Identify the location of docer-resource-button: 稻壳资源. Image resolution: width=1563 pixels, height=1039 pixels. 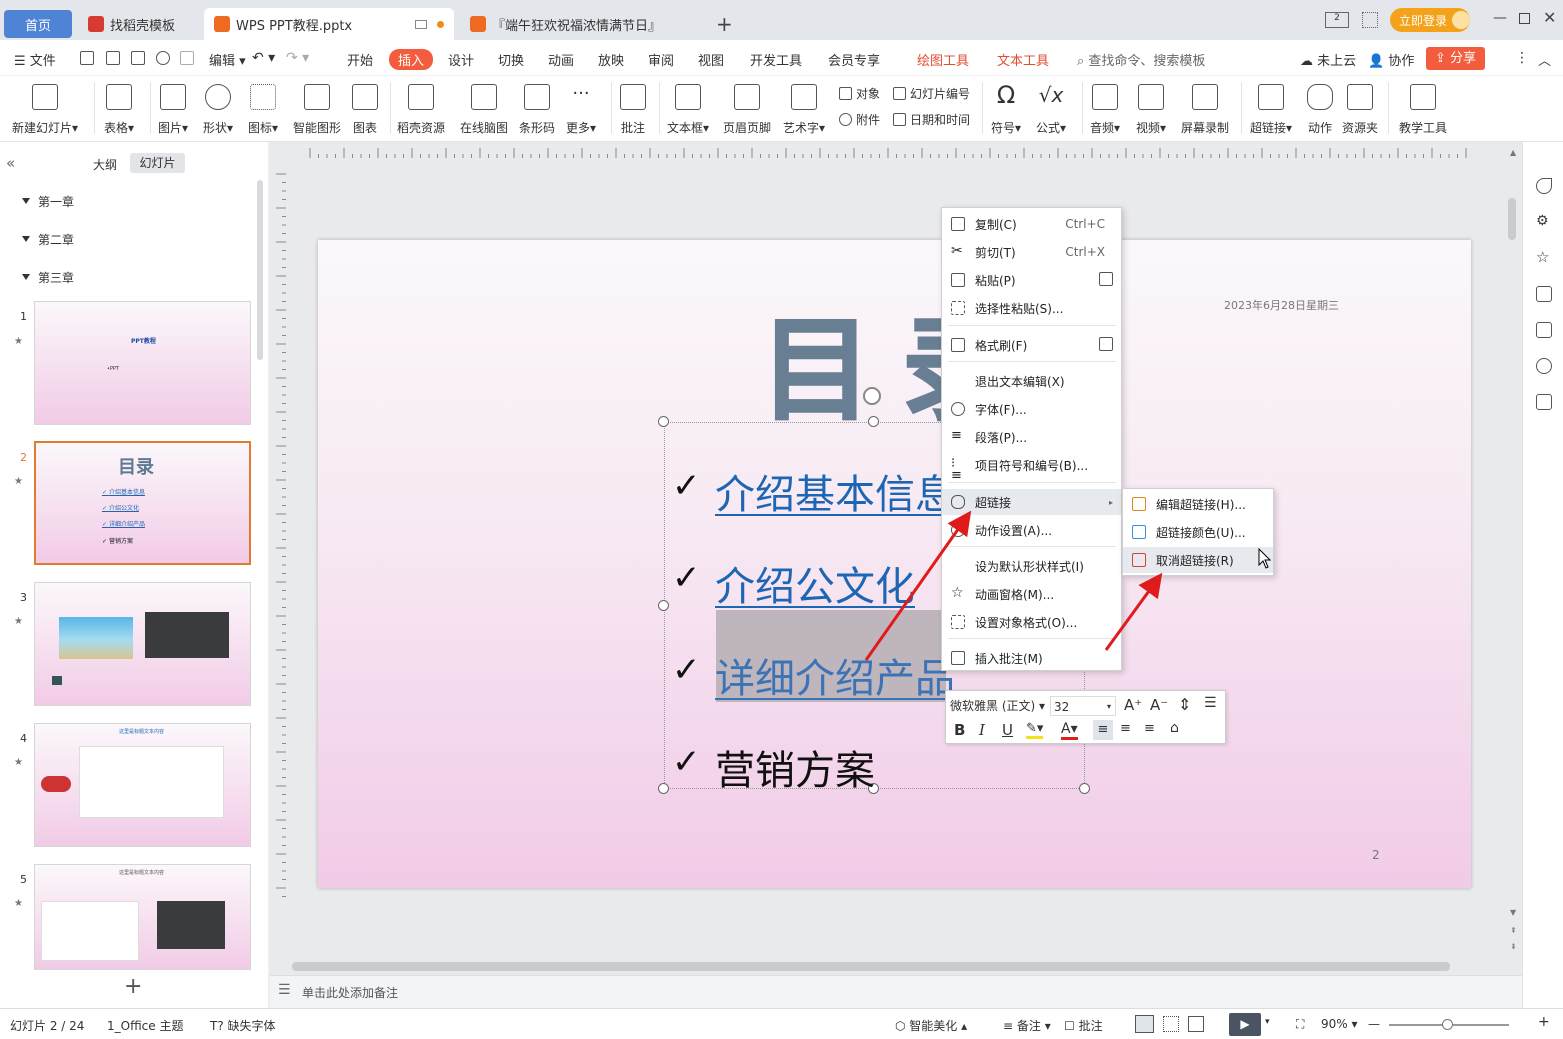
(421, 108).